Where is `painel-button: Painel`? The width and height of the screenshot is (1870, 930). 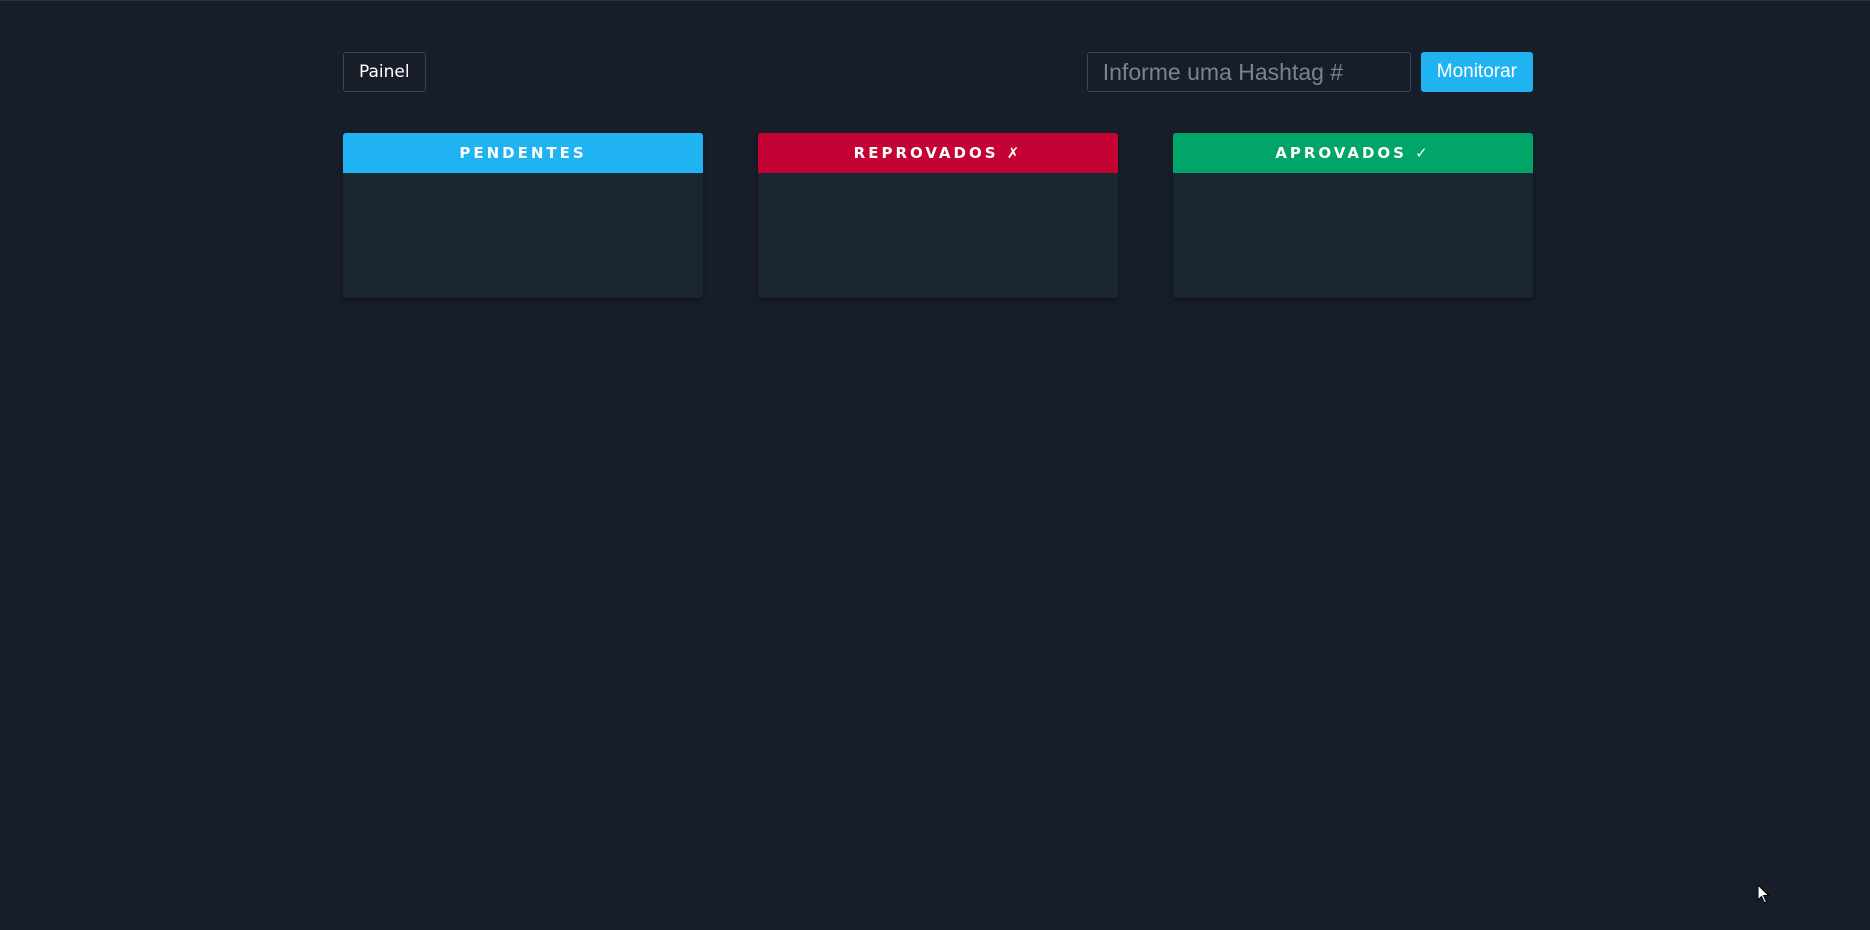
painel-button: Painel is located at coordinates (384, 72).